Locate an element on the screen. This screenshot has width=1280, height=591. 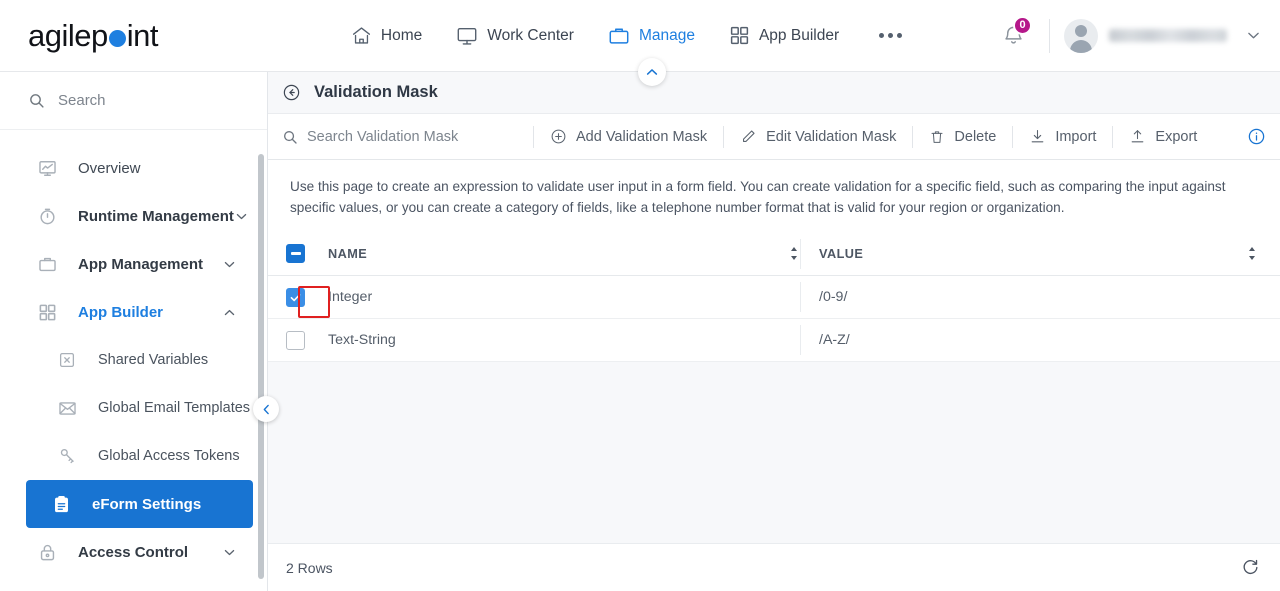
sidebar-scrollbar is located at coordinates (261, 366).